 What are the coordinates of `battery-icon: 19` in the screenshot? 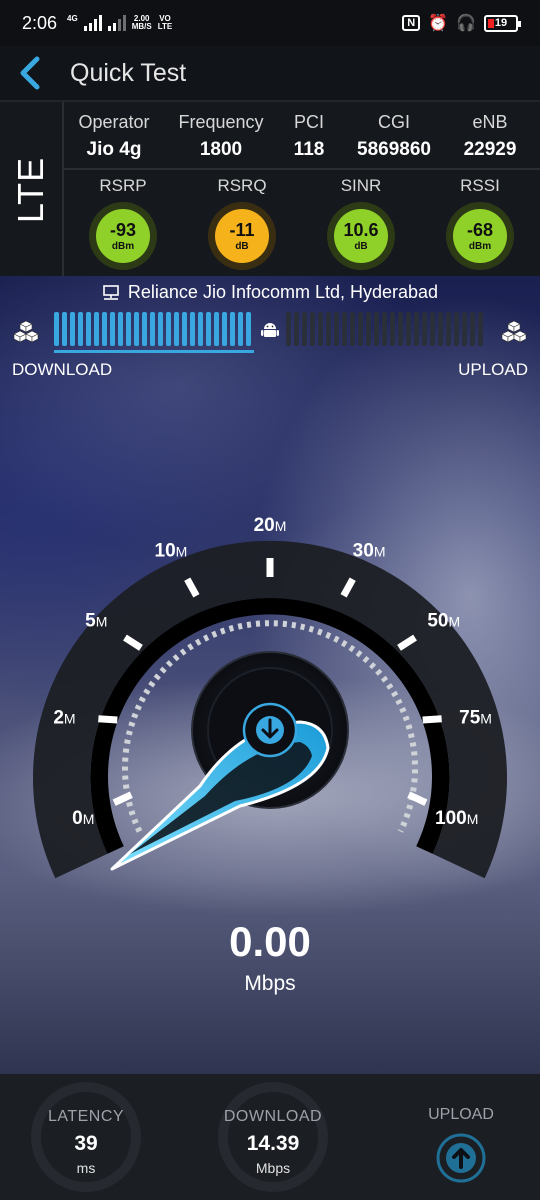 It's located at (502, 23).